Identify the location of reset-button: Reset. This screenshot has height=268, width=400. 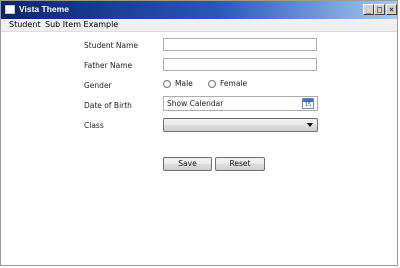
(240, 164).